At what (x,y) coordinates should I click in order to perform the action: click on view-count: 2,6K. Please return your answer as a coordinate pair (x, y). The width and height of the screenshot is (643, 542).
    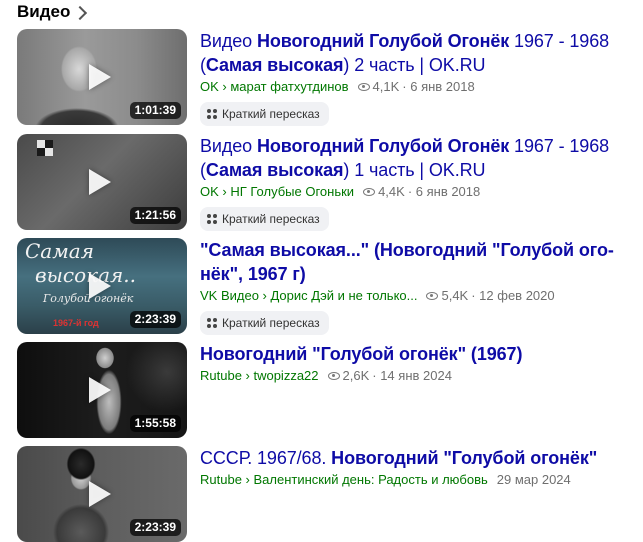
    Looking at the image, I should click on (356, 375).